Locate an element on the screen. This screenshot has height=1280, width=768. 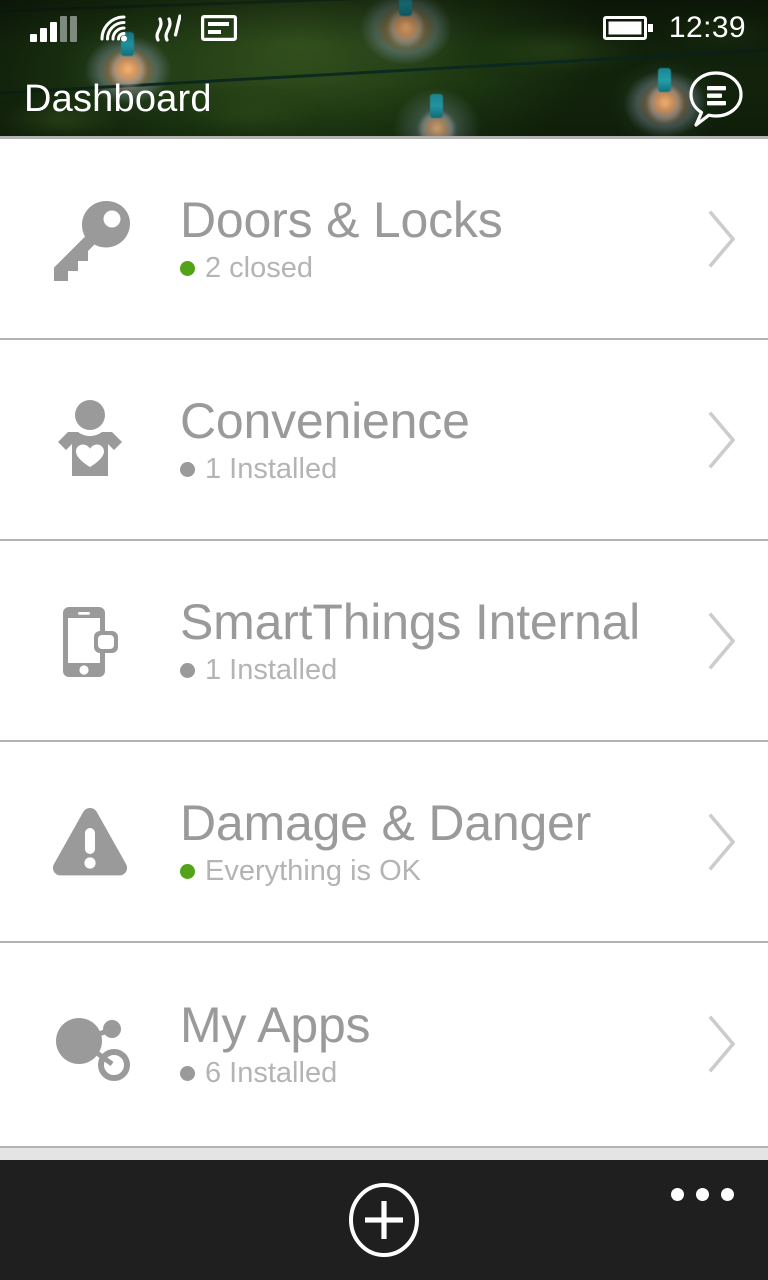
title-row: Dashboard is located at coordinates (384, 99).